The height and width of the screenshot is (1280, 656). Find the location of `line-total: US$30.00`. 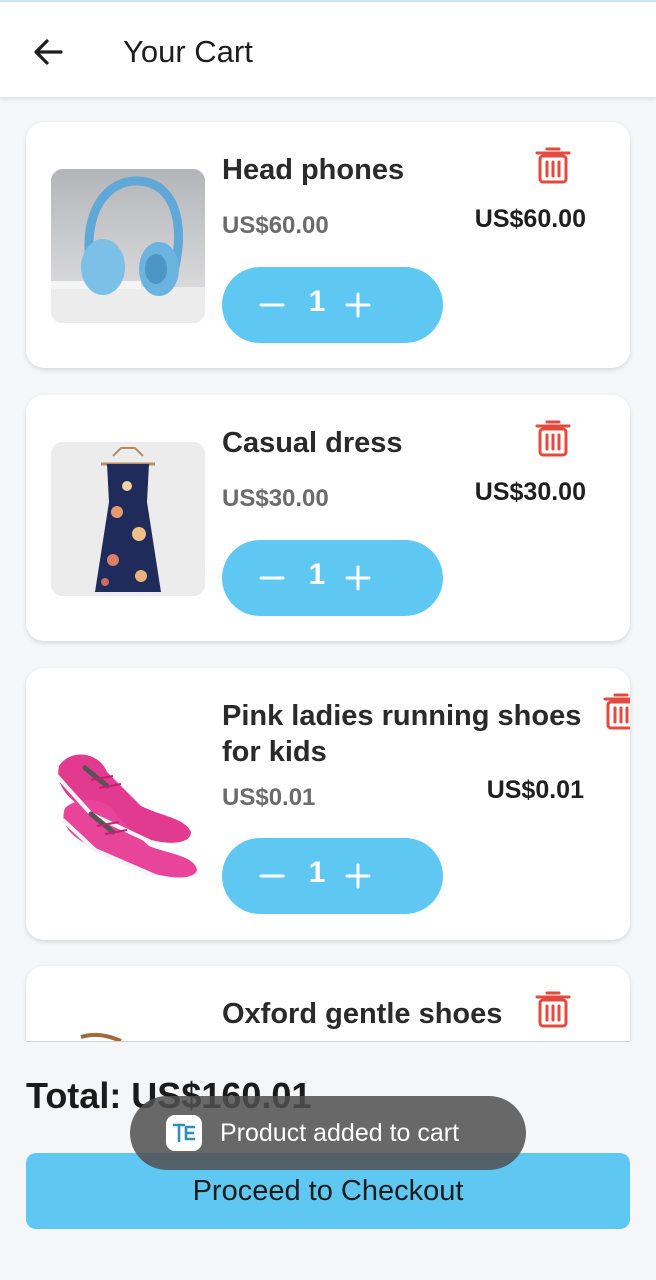

line-total: US$30.00 is located at coordinates (530, 492).